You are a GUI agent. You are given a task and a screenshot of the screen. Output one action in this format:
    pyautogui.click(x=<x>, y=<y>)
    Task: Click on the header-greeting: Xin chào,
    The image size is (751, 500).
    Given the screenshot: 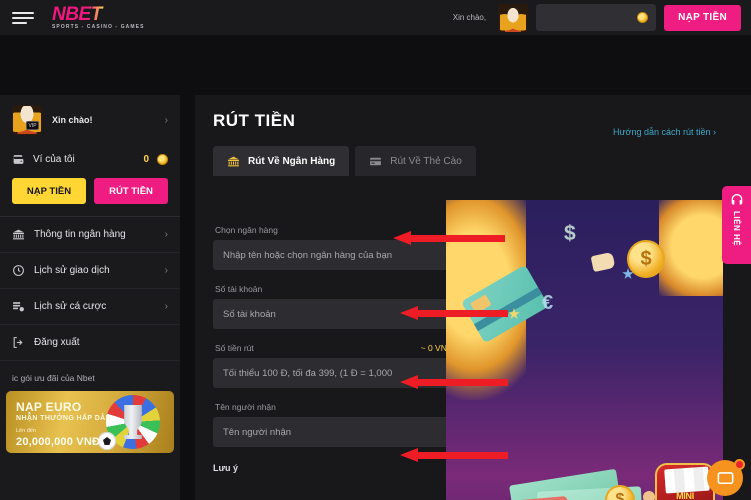 What is the action you would take?
    pyautogui.click(x=469, y=17)
    